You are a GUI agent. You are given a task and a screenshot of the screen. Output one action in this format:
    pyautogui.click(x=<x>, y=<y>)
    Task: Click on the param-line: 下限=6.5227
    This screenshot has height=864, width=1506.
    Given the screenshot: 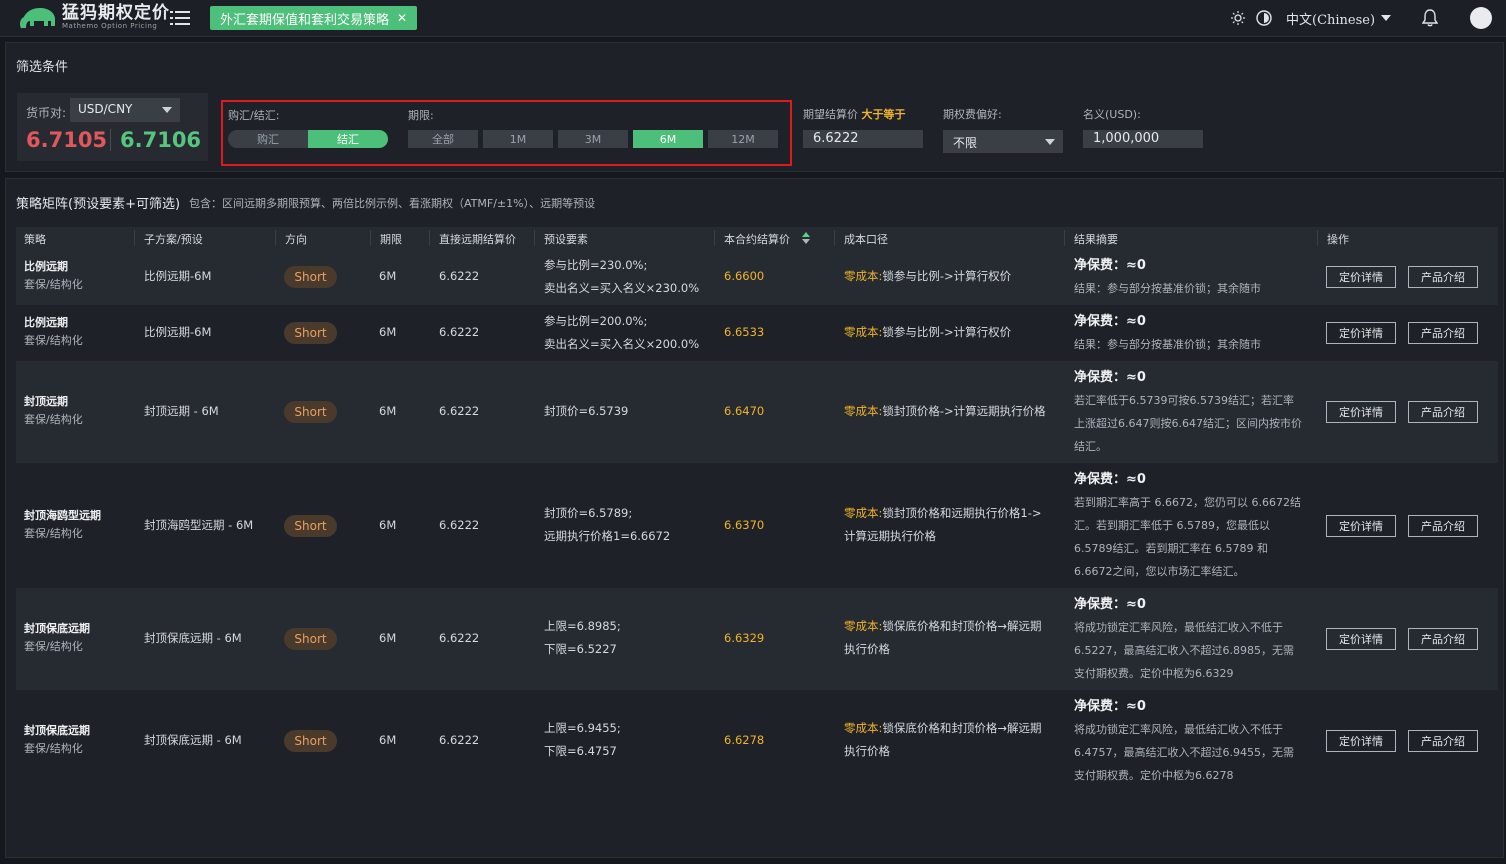 What is the action you would take?
    pyautogui.click(x=580, y=649)
    